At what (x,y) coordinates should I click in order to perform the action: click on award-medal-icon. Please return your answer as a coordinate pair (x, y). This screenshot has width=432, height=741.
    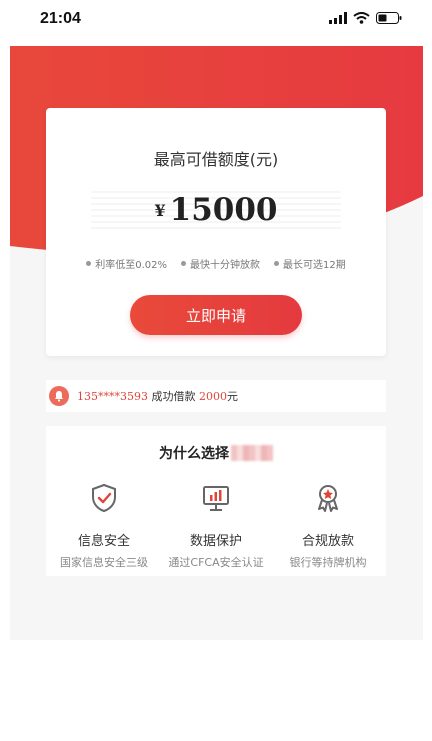
    Looking at the image, I should click on (328, 498).